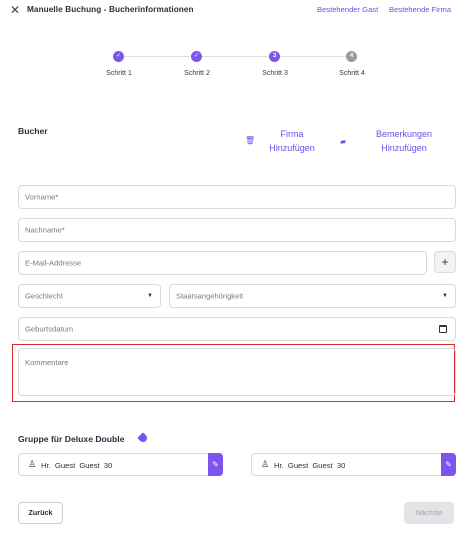 This screenshot has width=465, height=535. What do you see at coordinates (237, 197) in the screenshot?
I see `first-name-field: Vorname*` at bounding box center [237, 197].